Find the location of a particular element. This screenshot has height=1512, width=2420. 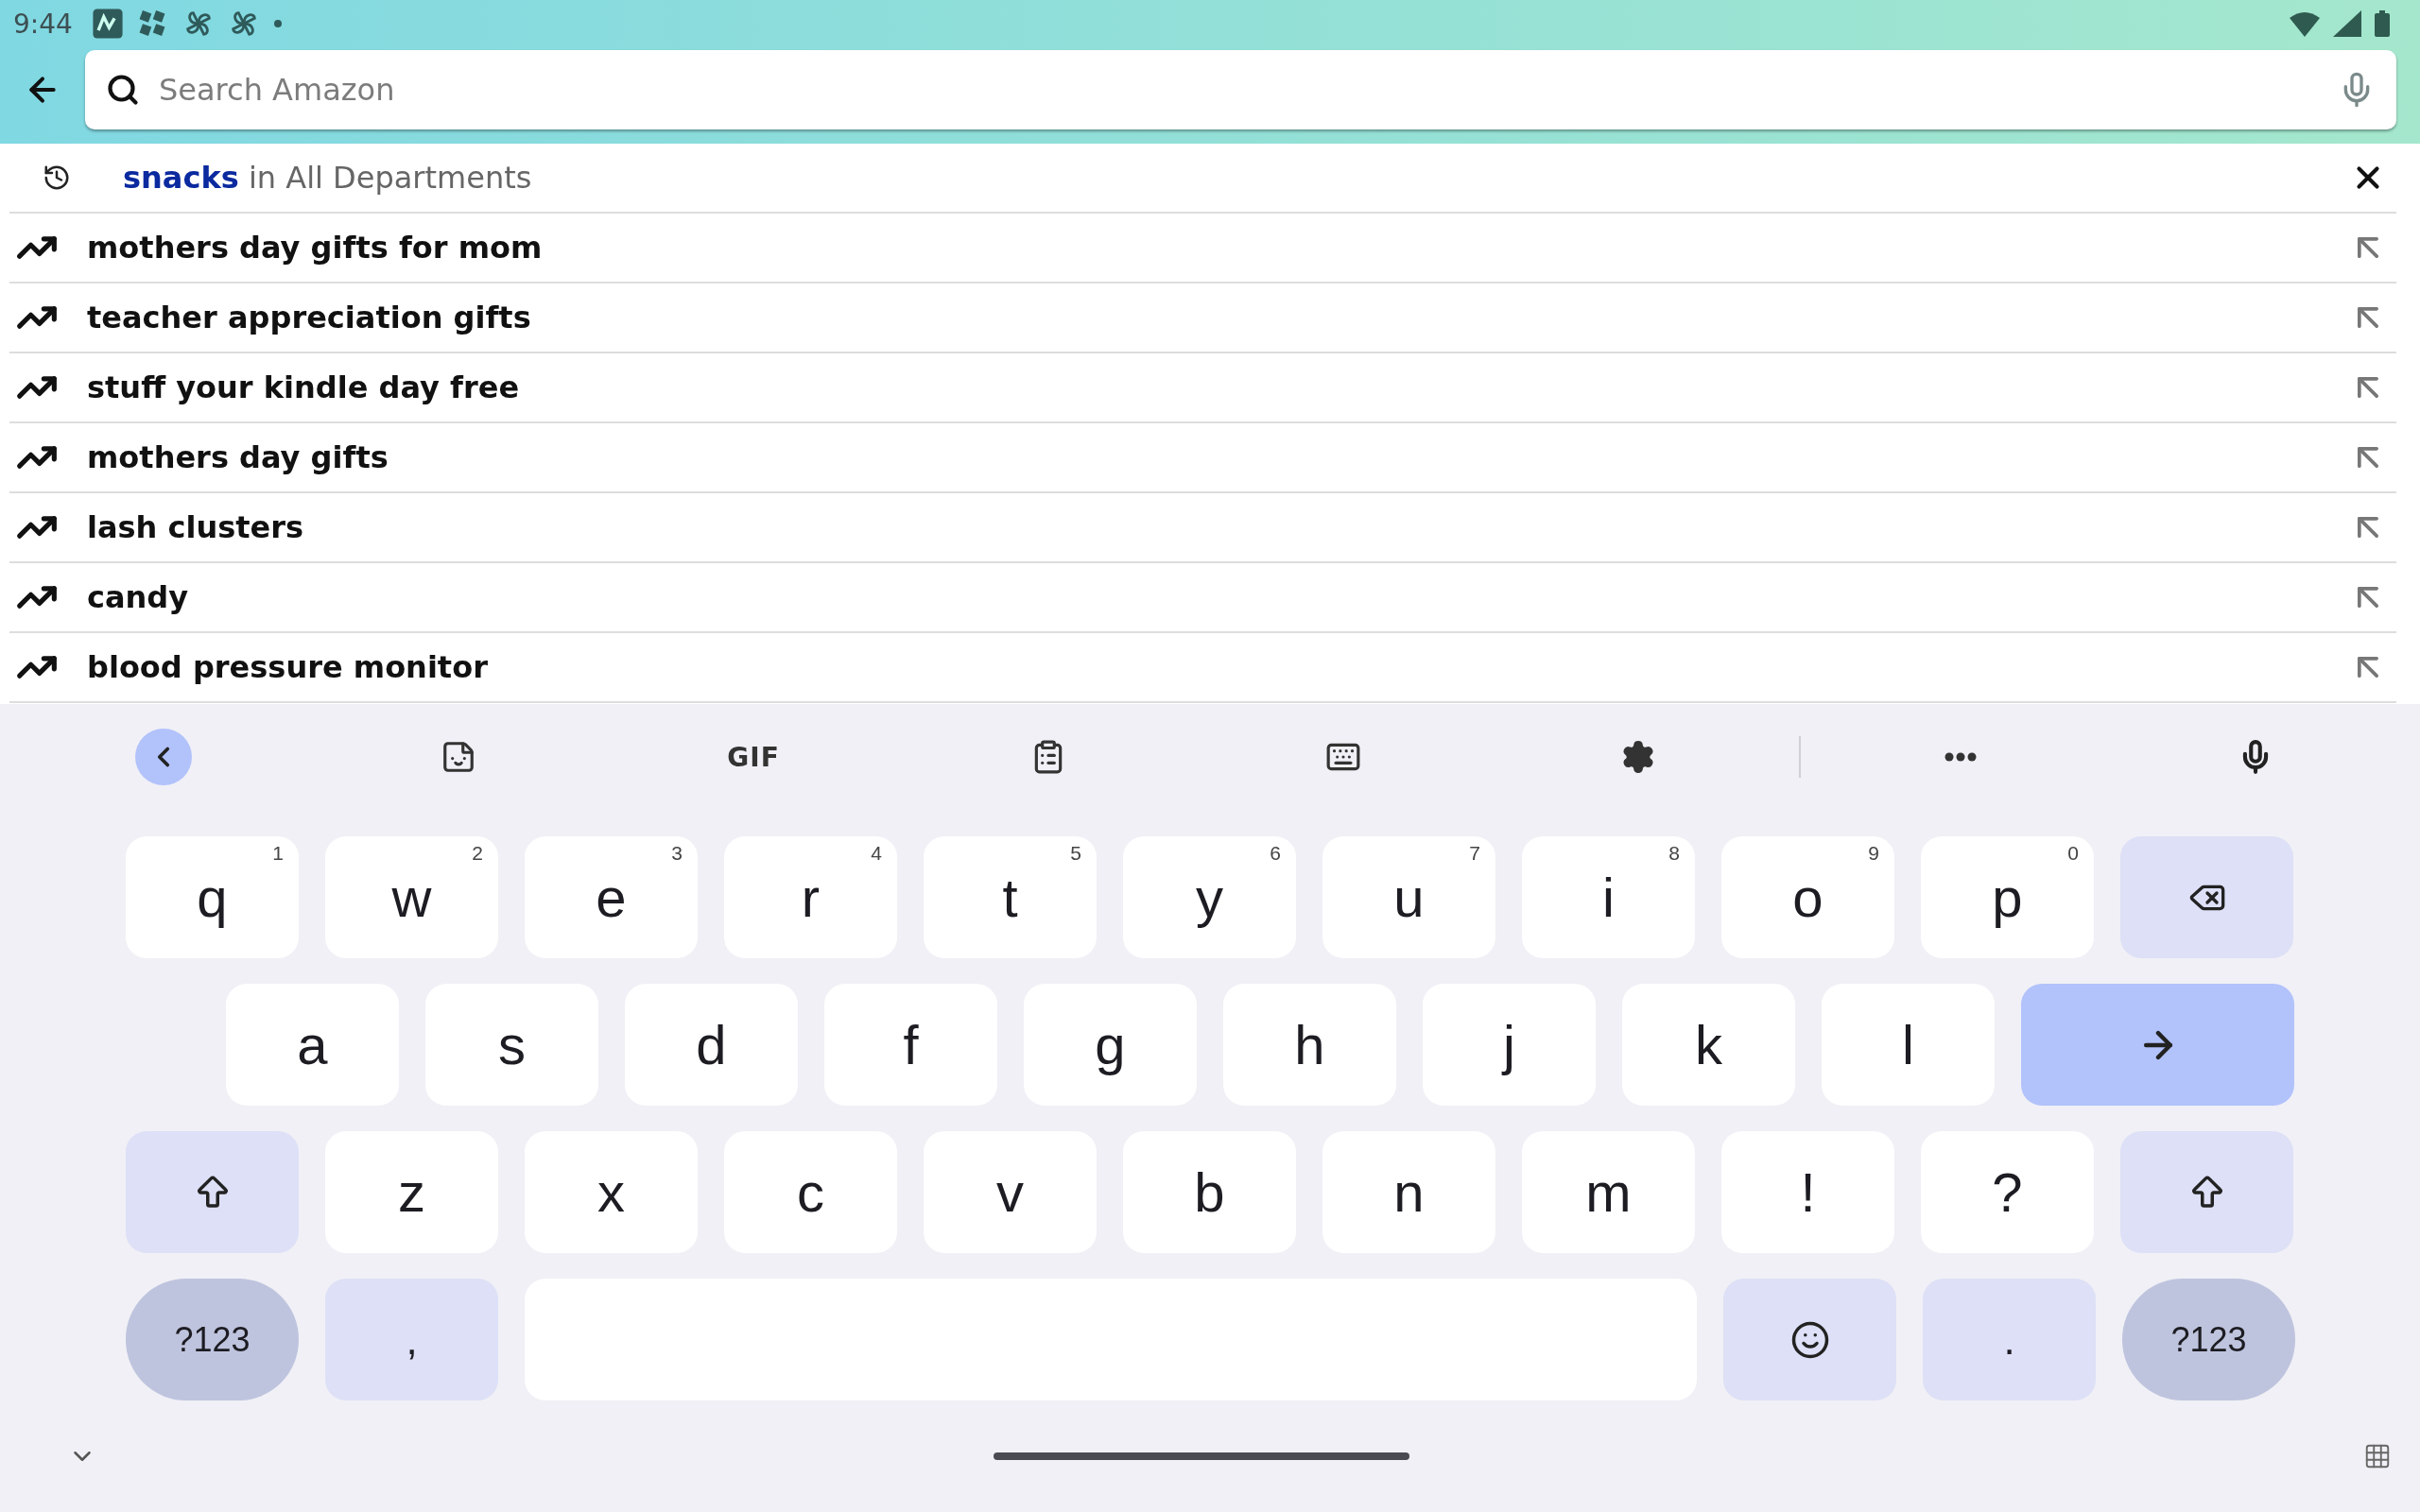

key: q 1 is located at coordinates (212, 897).